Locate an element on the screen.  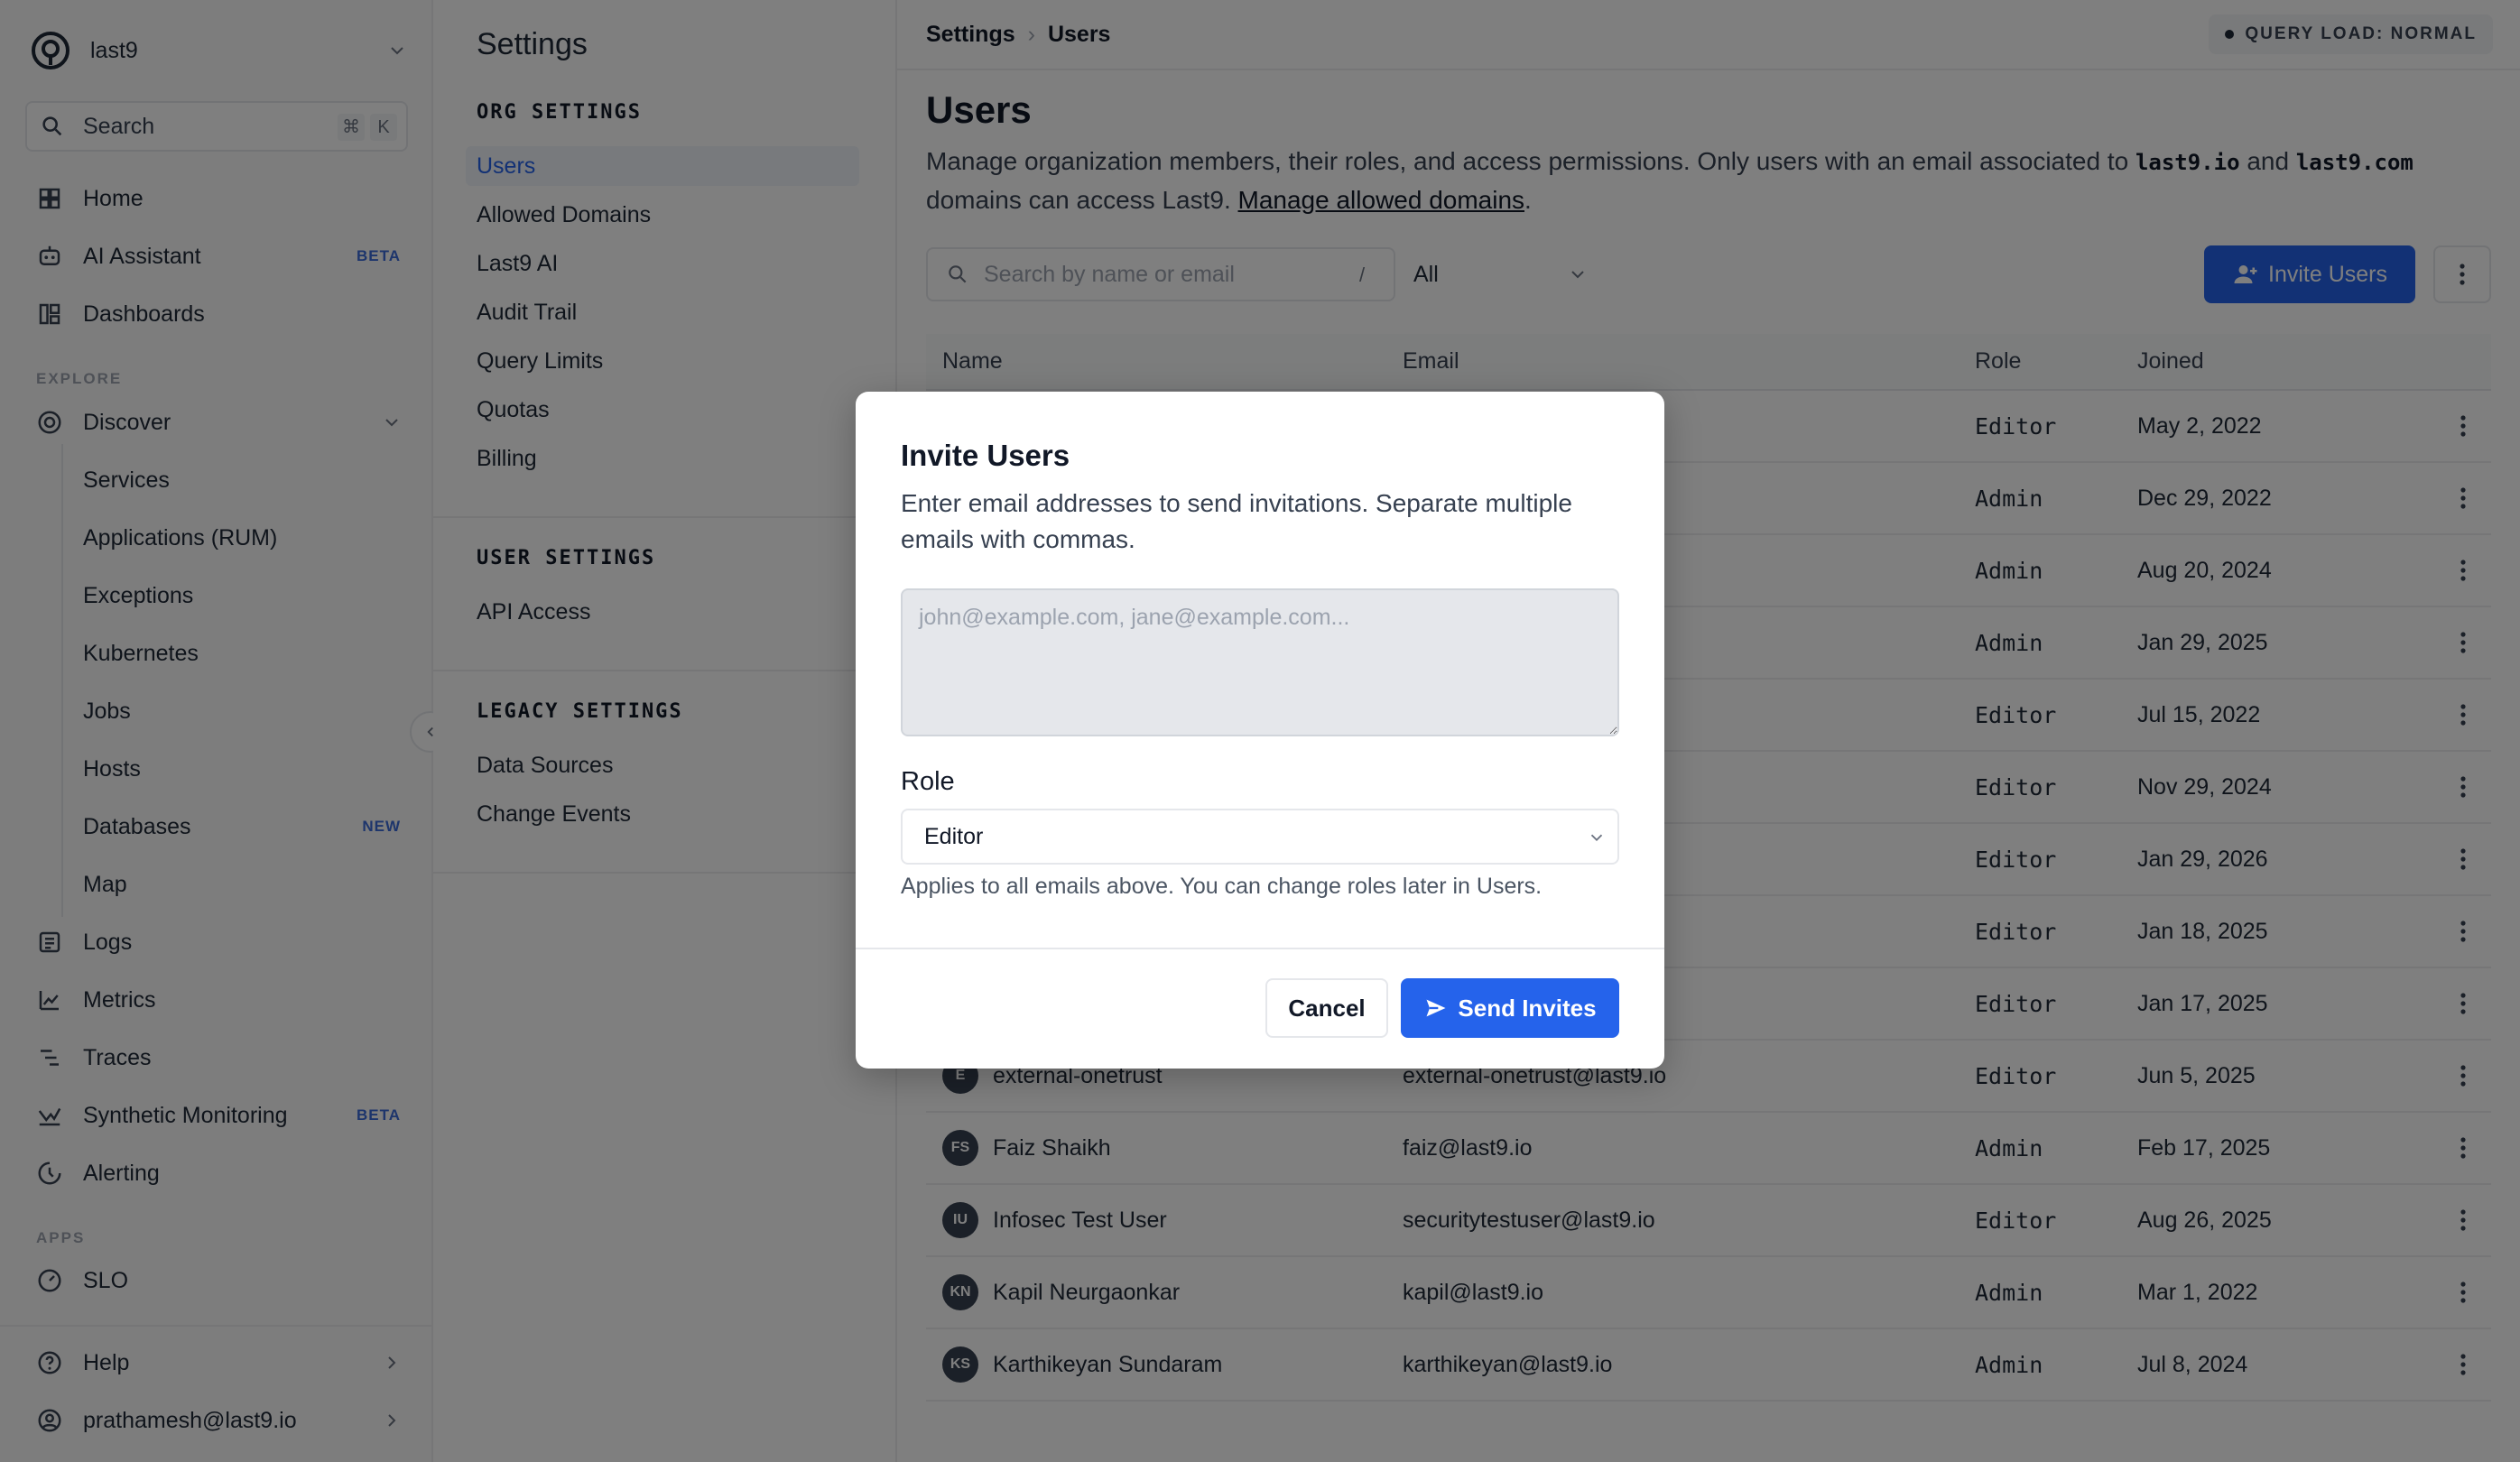
send-invites-button: Send Invites is located at coordinates (1510, 1008).